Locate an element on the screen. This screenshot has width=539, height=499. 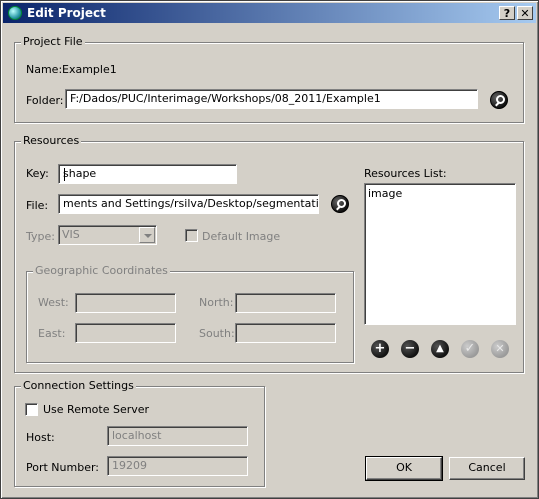
default-image-checkbox is located at coordinates (191, 235).